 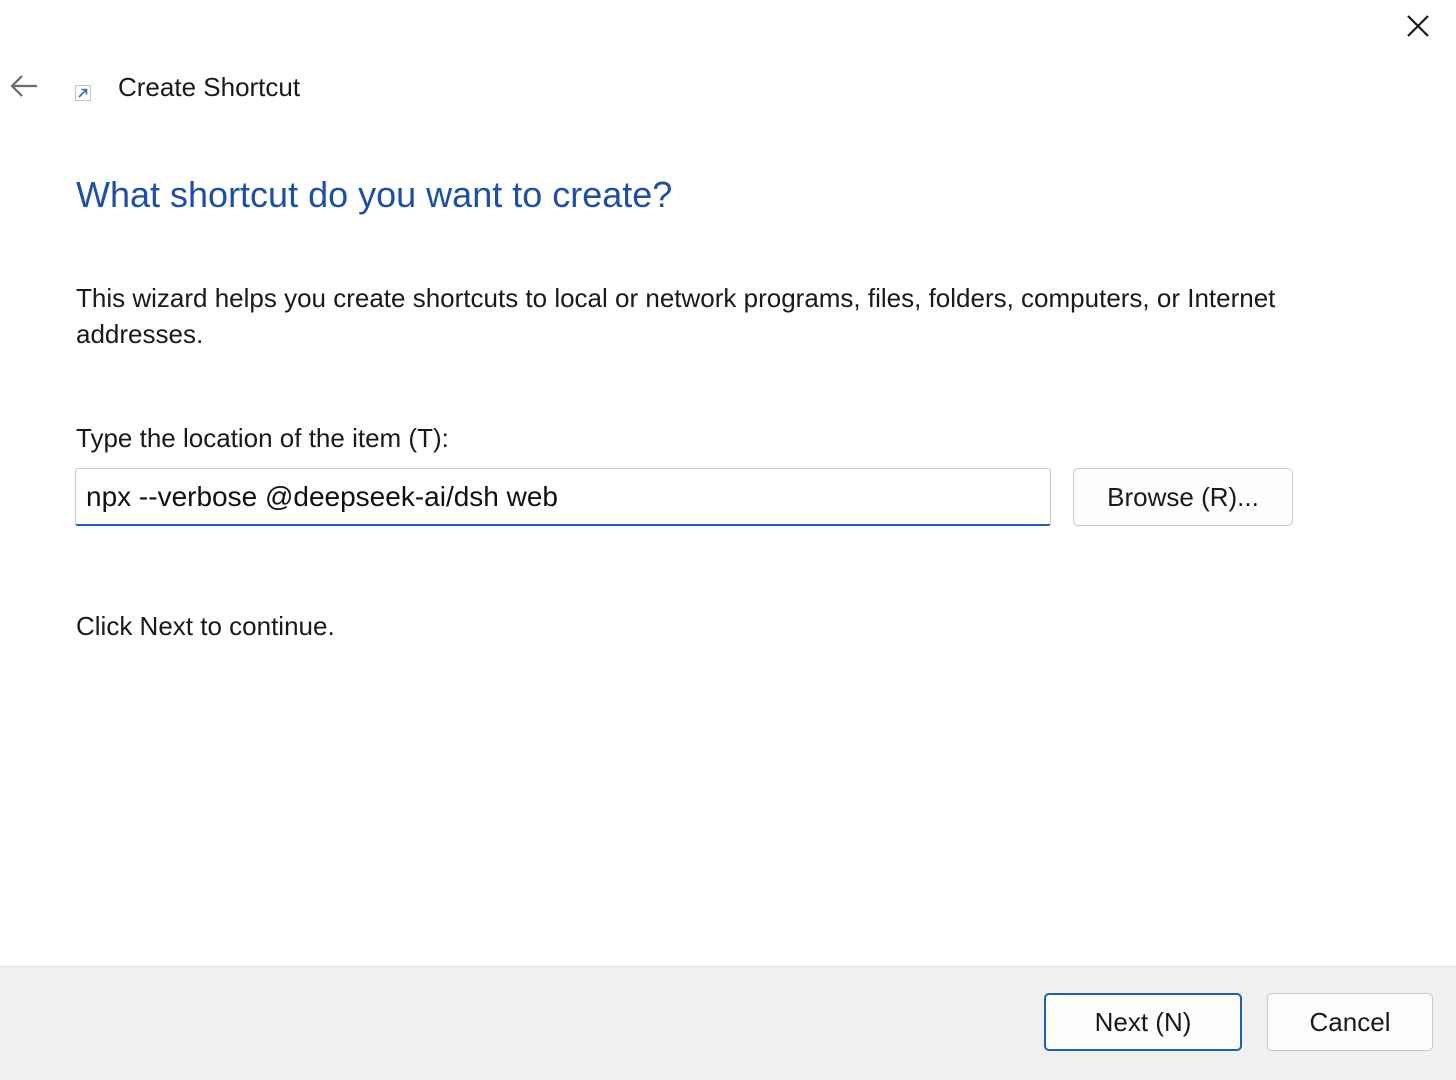 What do you see at coordinates (209, 87) in the screenshot?
I see `window-title: Create Shortcut` at bounding box center [209, 87].